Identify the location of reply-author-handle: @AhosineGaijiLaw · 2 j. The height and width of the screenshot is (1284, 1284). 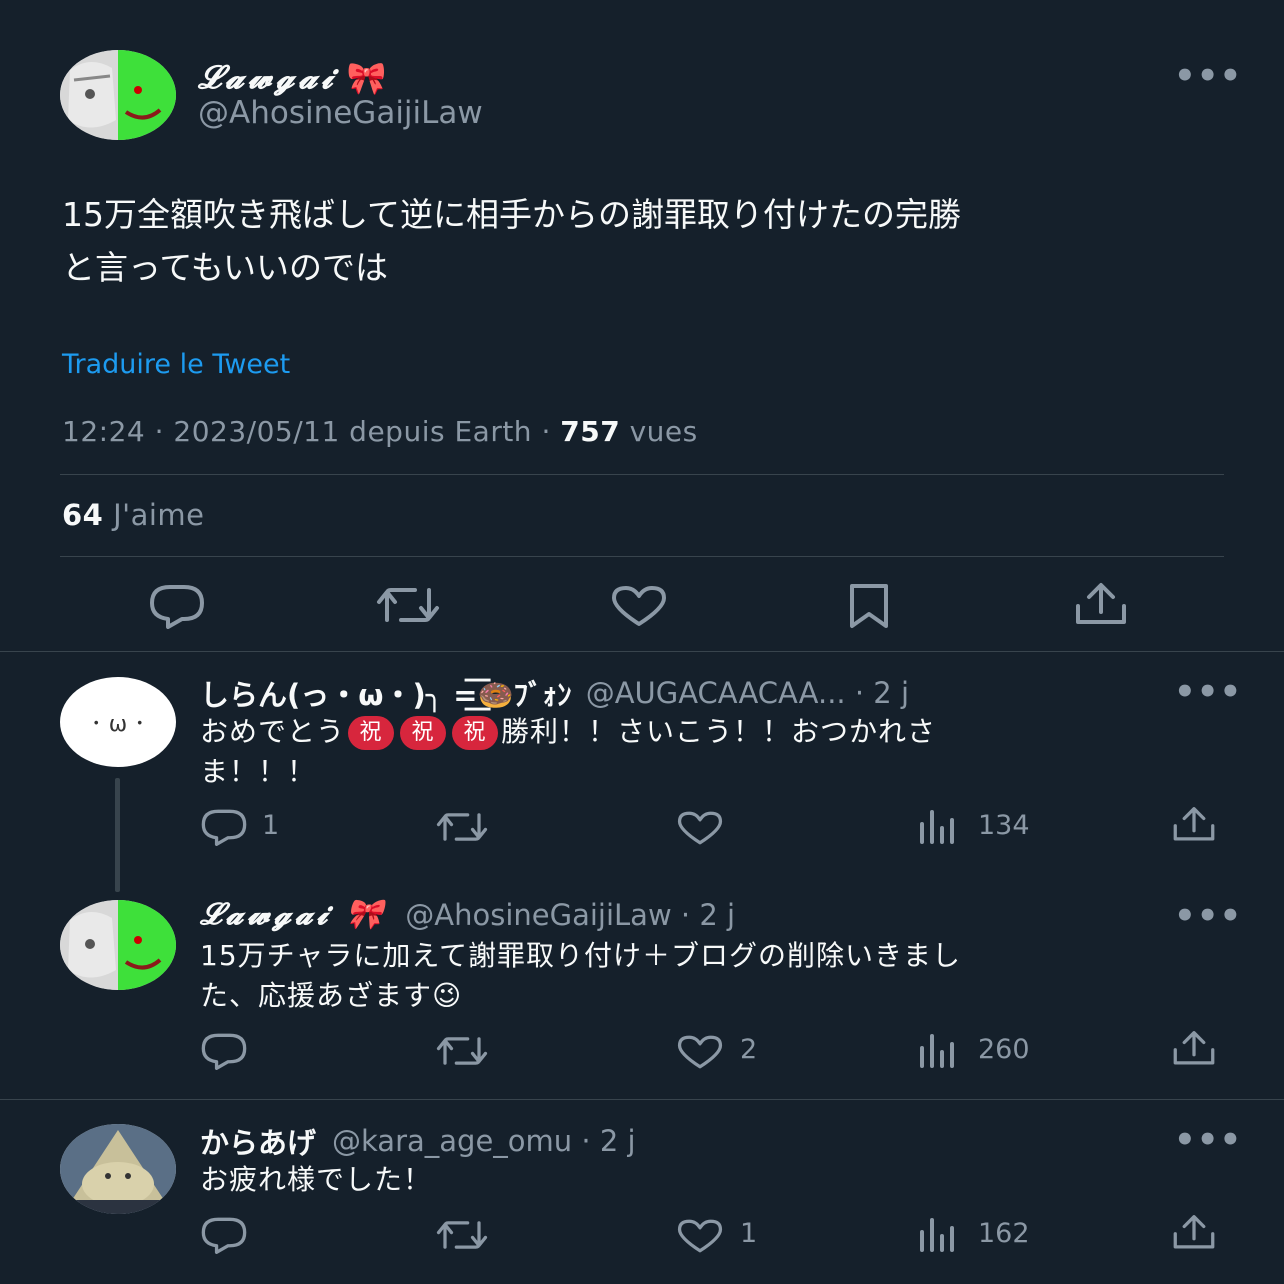
(570, 915).